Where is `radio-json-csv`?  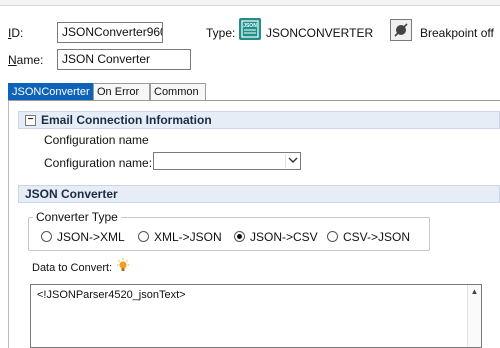 radio-json-csv is located at coordinates (239, 236).